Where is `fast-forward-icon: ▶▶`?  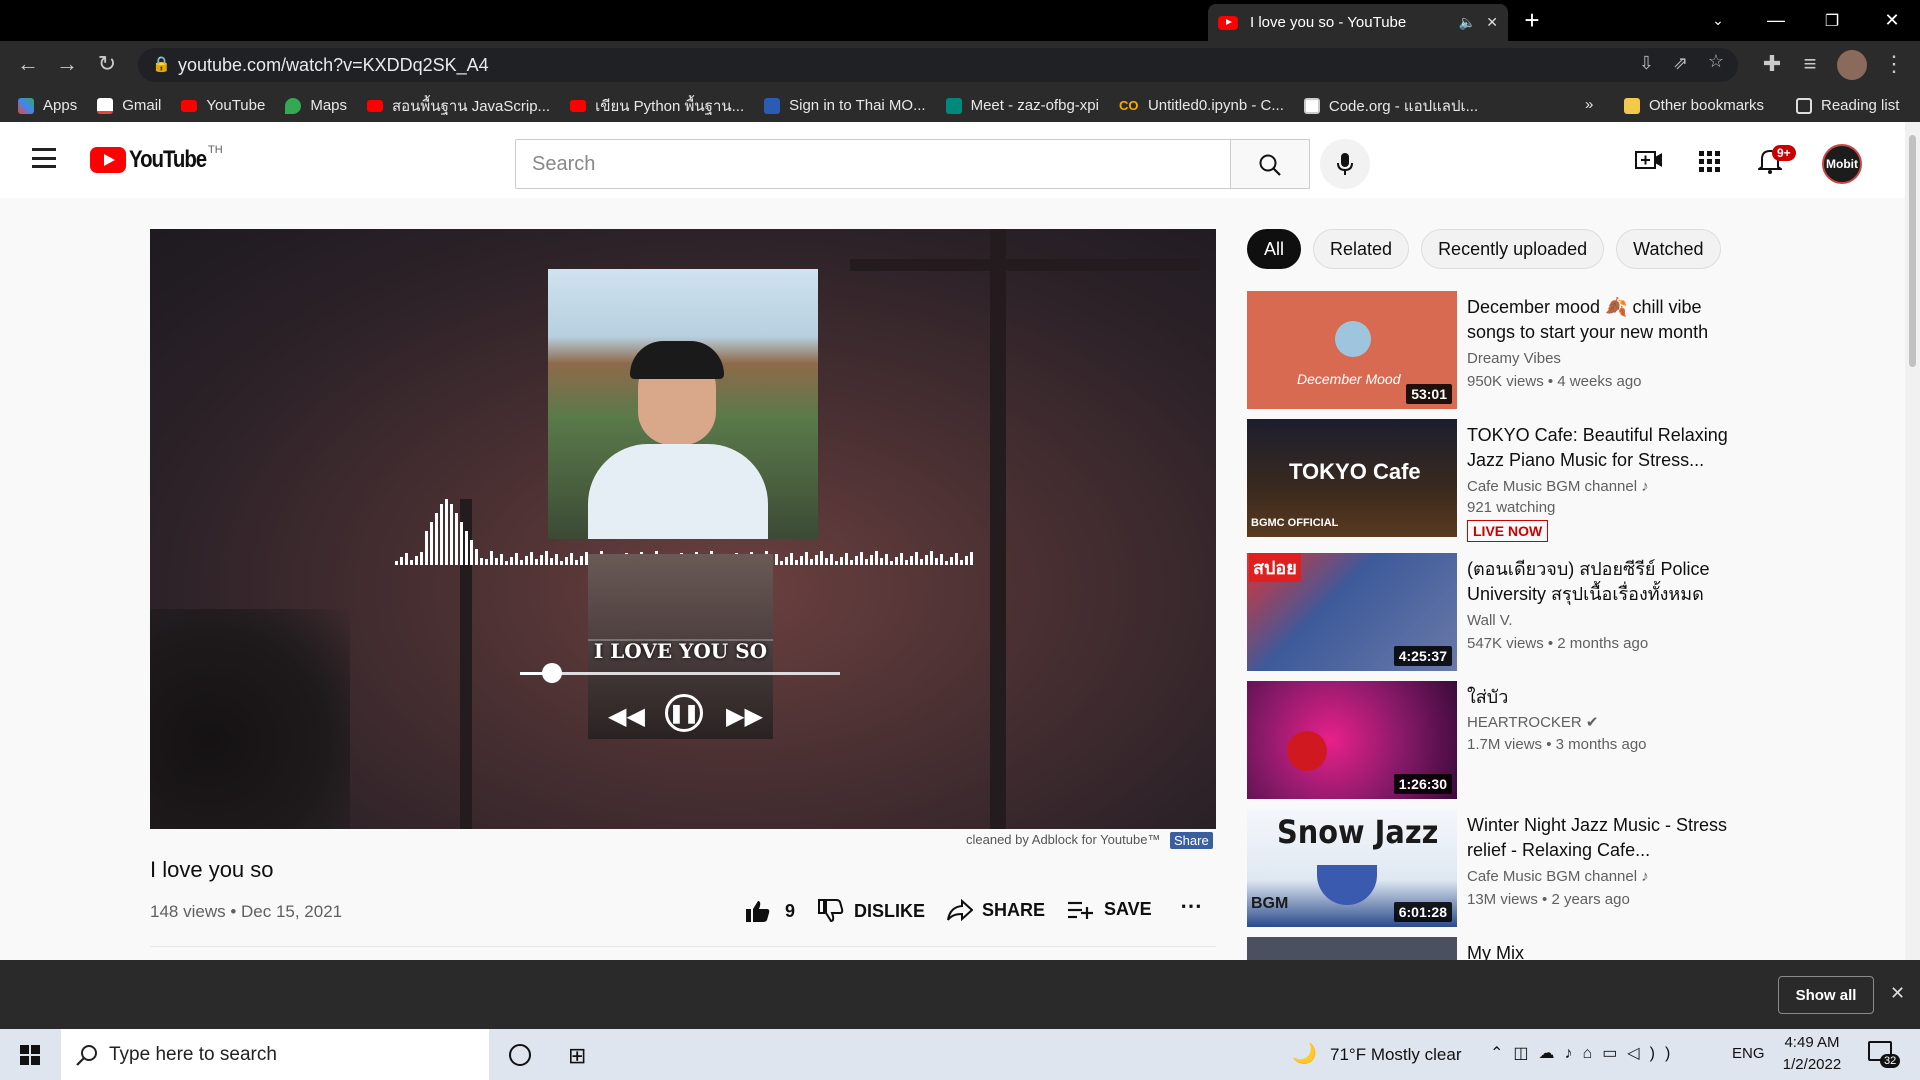
fast-forward-icon: ▶▶ is located at coordinates (744, 716).